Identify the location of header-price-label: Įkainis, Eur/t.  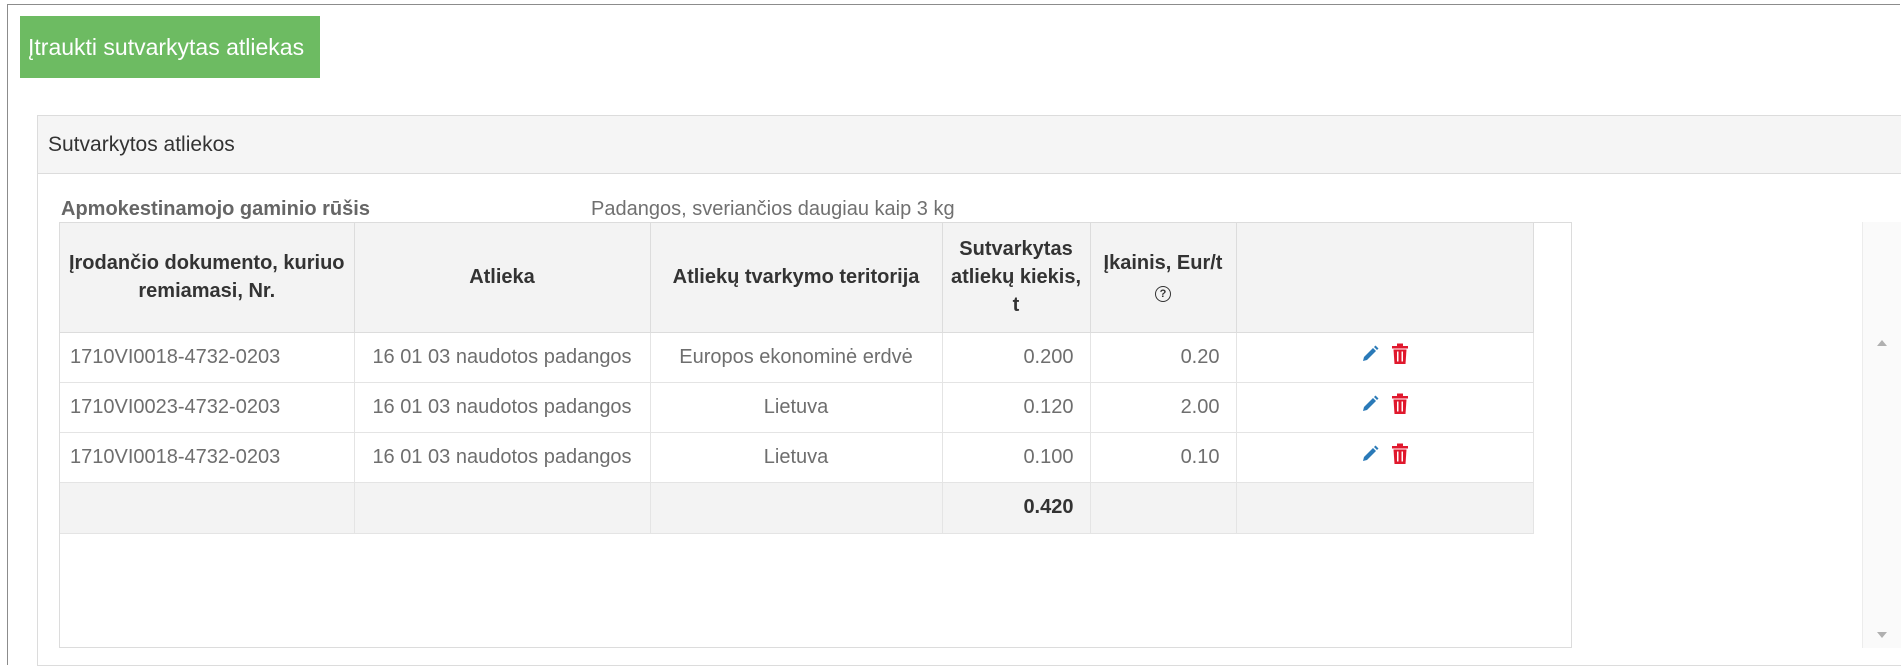
(1163, 263).